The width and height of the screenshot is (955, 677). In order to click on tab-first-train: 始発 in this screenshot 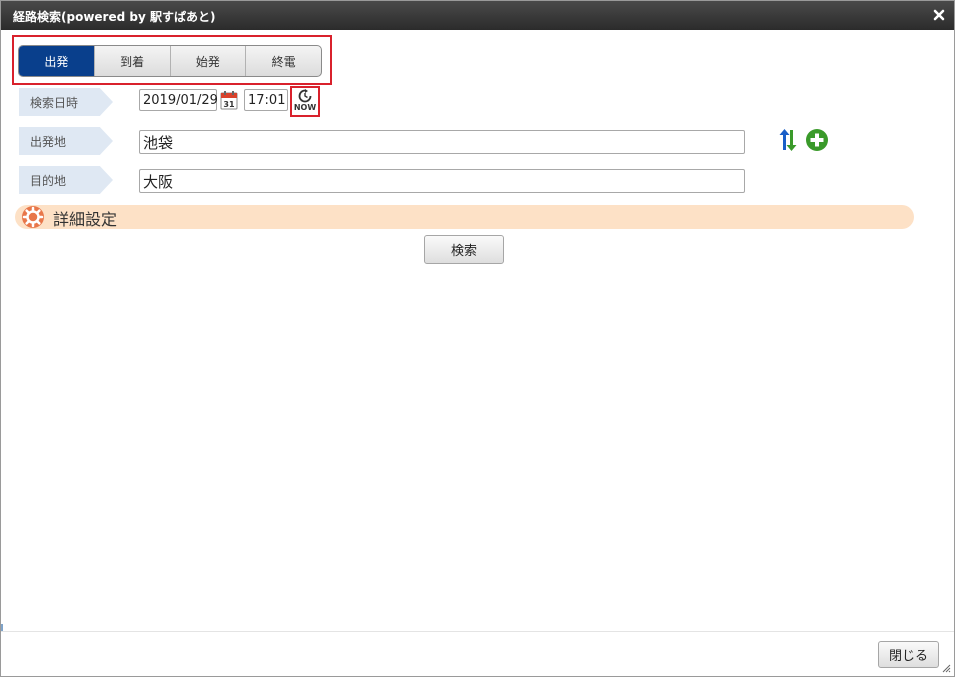, I will do `click(207, 61)`.